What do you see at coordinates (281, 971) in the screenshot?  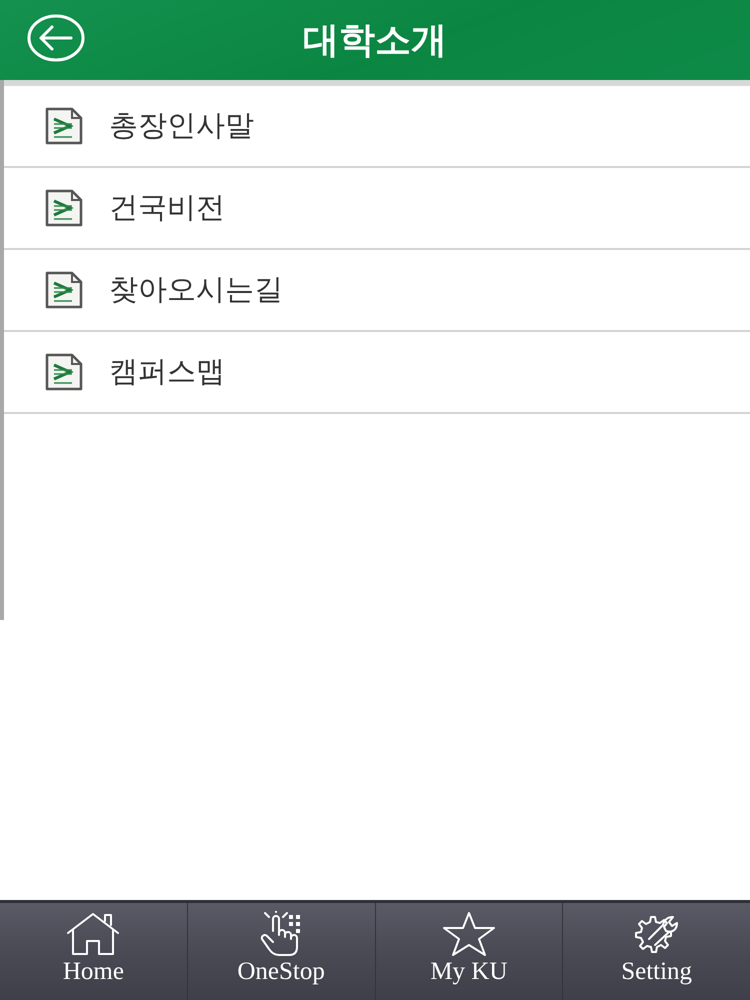 I see `tab-label: OneStop` at bounding box center [281, 971].